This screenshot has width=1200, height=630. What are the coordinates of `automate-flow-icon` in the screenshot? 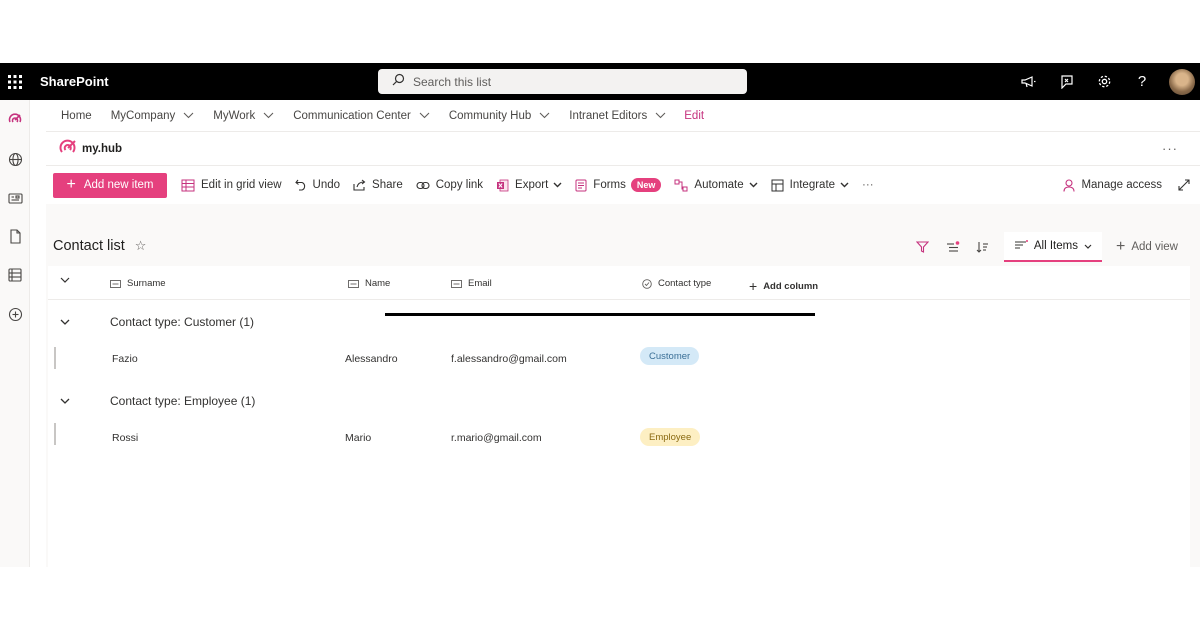 It's located at (681, 185).